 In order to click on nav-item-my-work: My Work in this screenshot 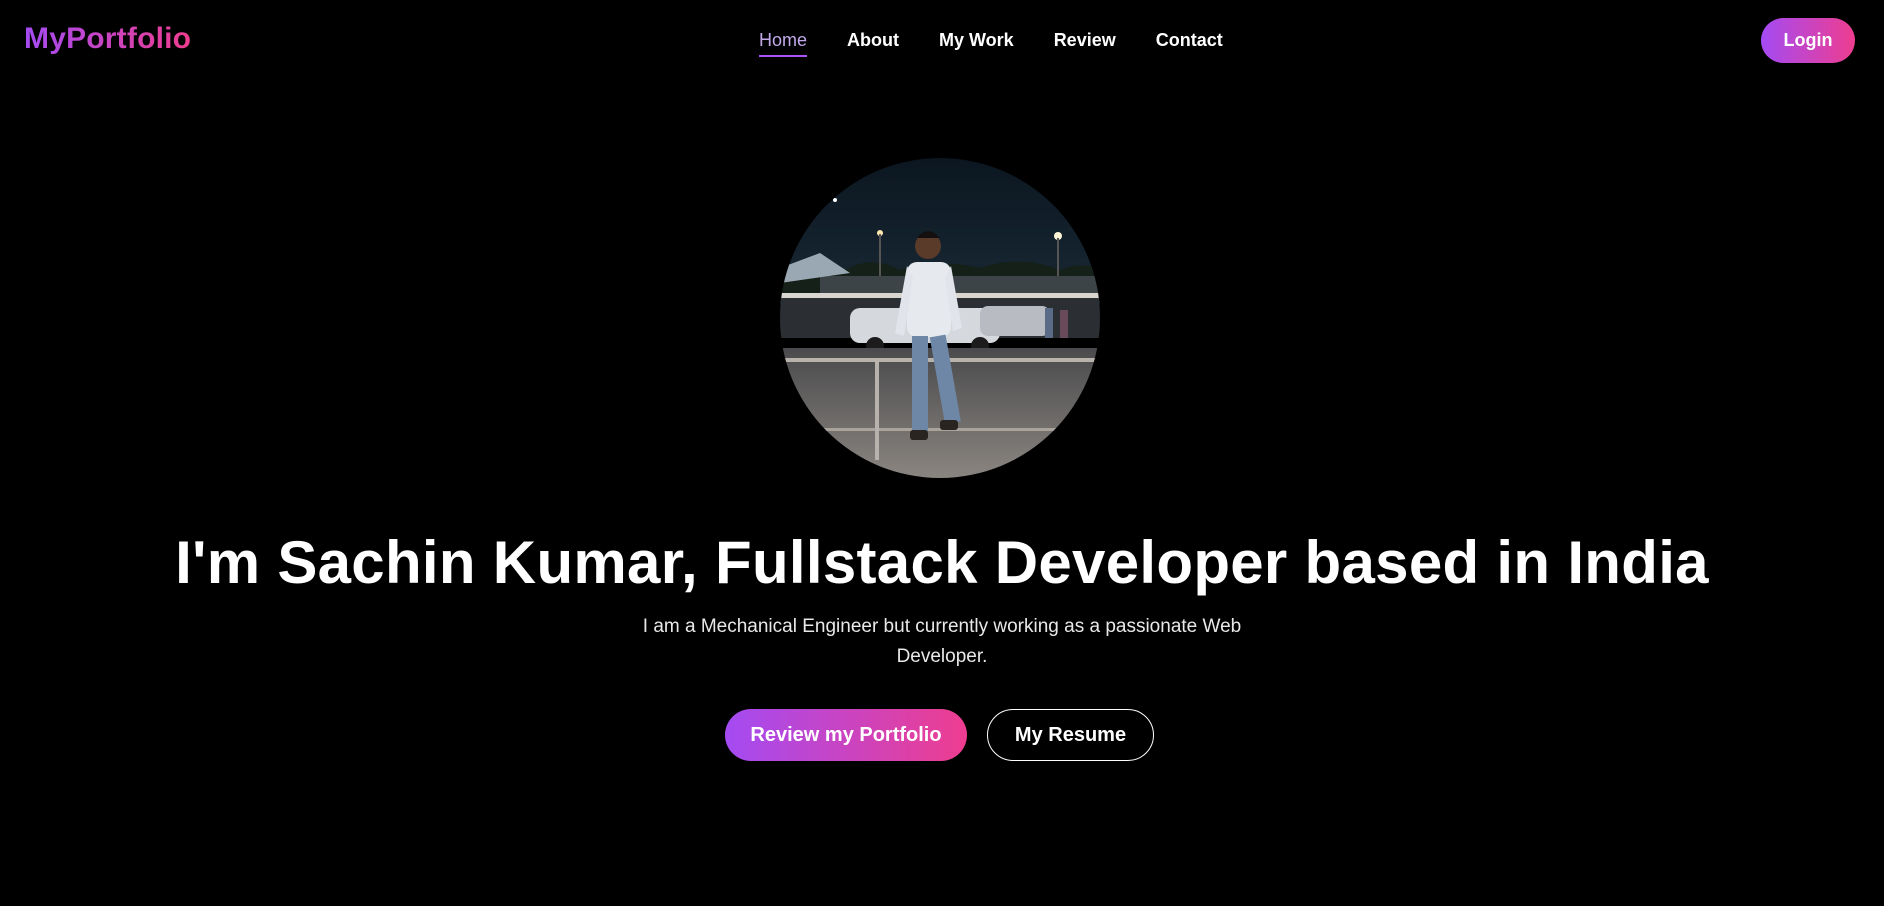, I will do `click(976, 43)`.